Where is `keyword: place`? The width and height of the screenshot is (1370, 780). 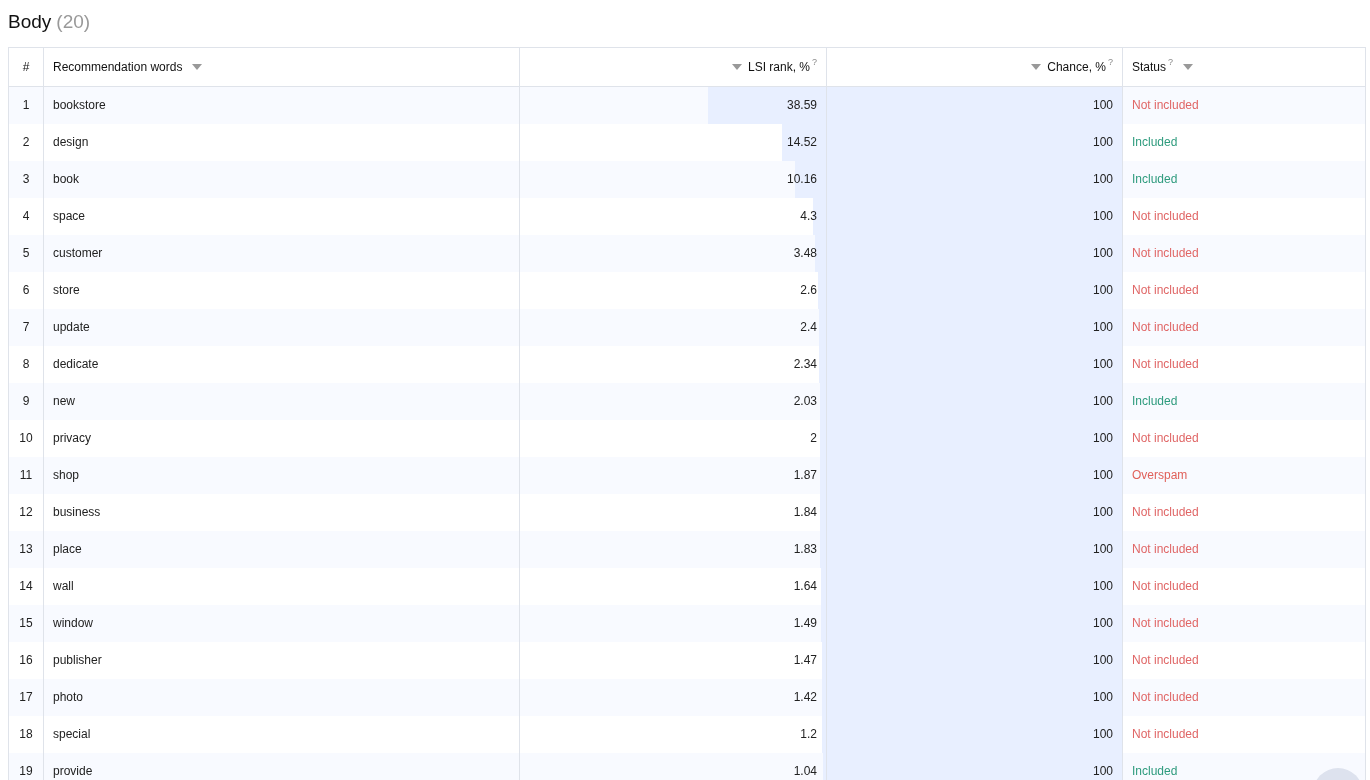 keyword: place is located at coordinates (67, 549).